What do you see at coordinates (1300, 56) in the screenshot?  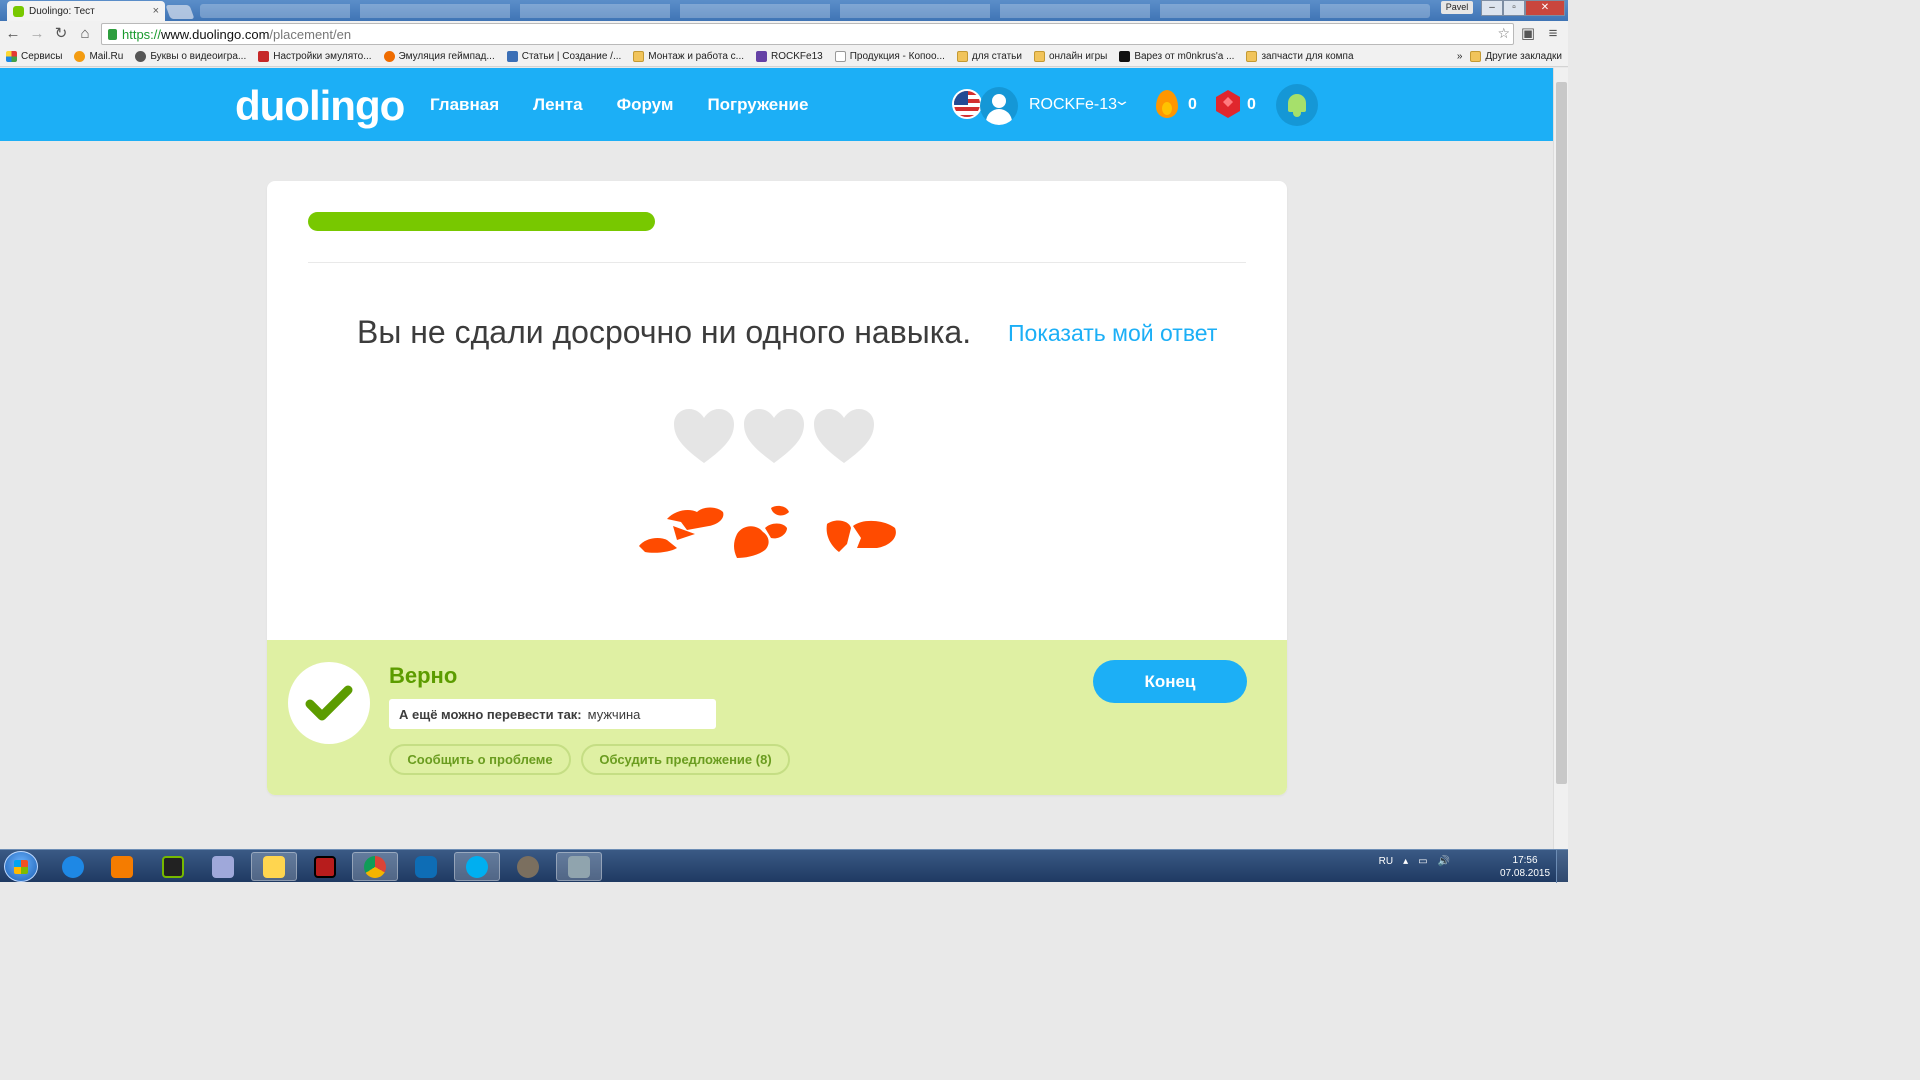 I see `bookmark-folder: запчасти для компа` at bounding box center [1300, 56].